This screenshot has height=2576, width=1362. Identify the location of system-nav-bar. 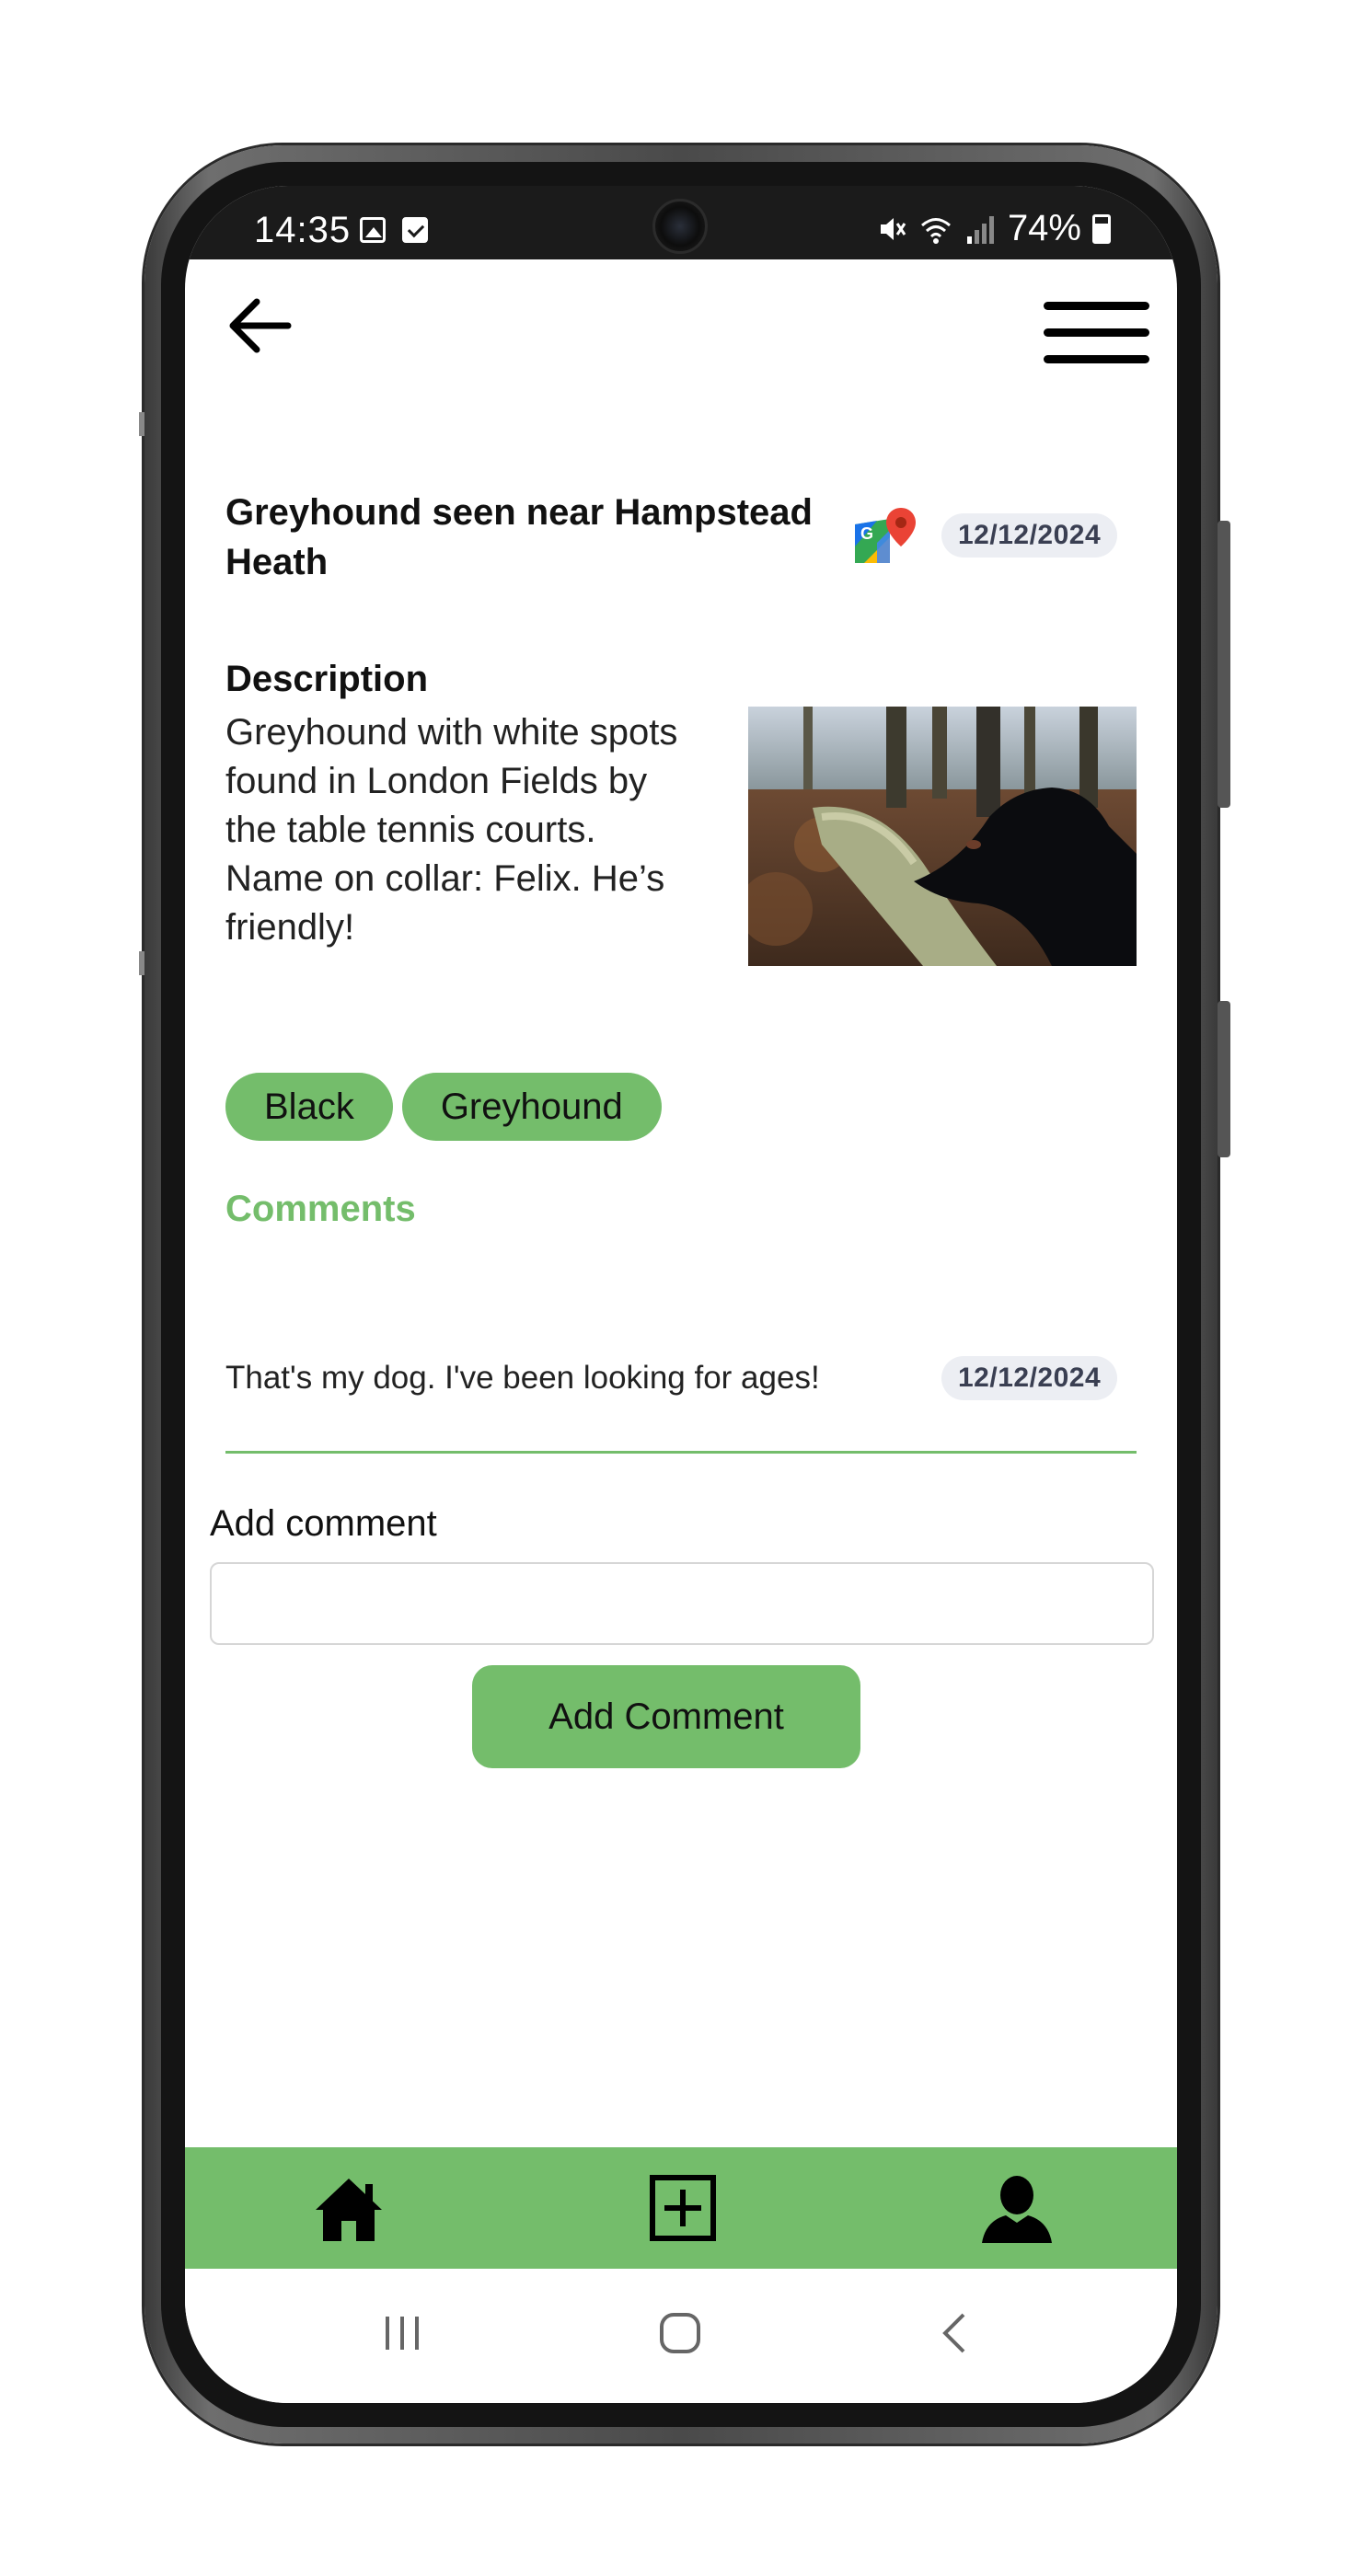
(681, 2336).